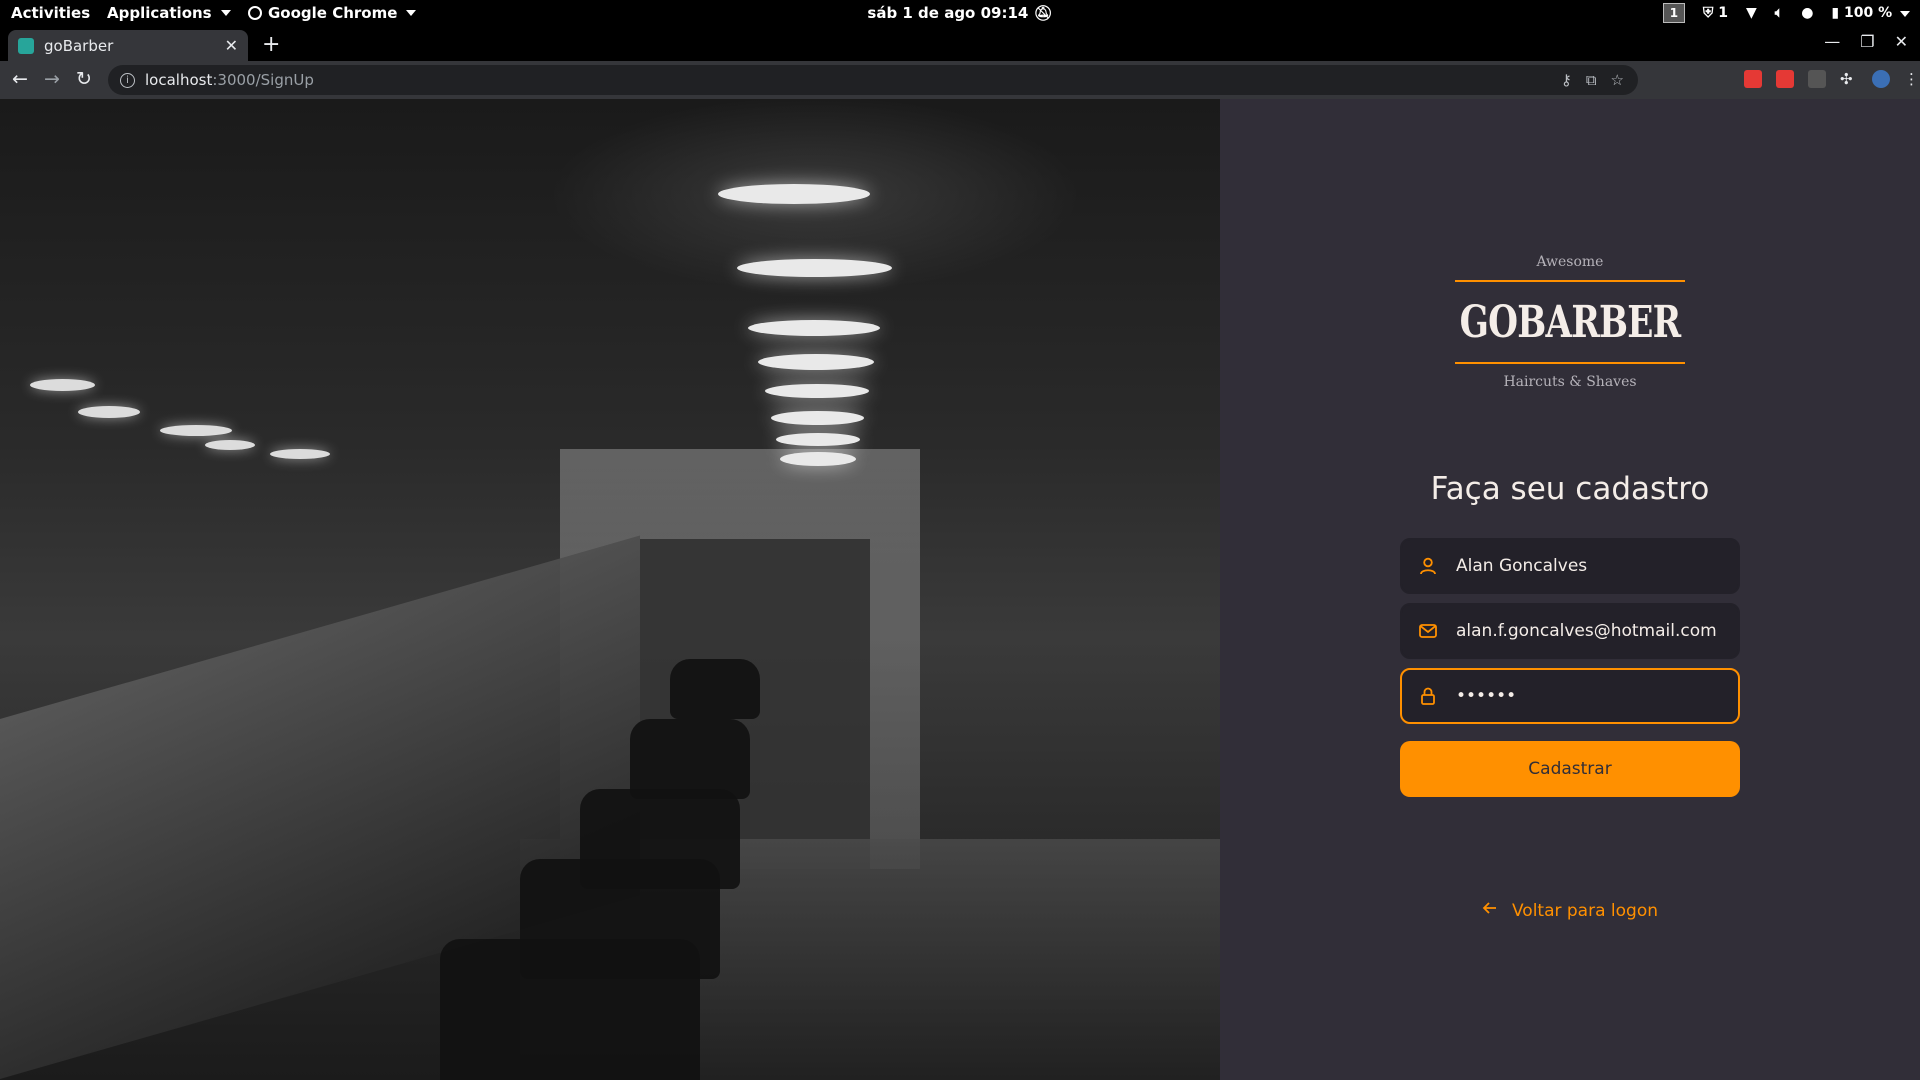  I want to click on new-tab-button: +, so click(271, 44).